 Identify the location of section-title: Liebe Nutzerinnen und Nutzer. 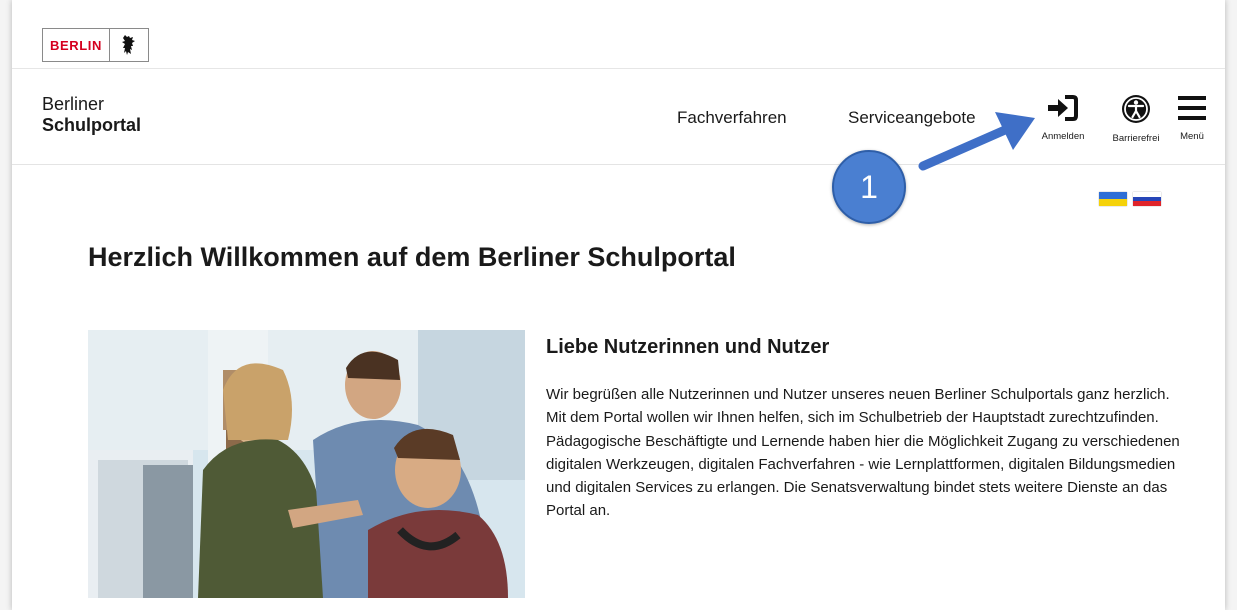
(688, 347).